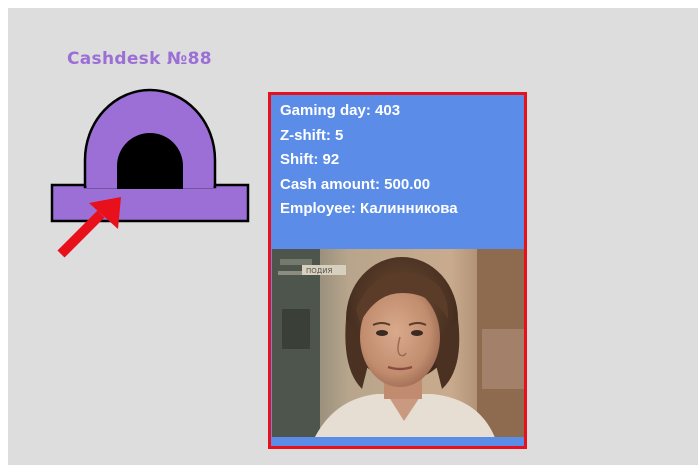 This screenshot has height=465, width=698. I want to click on camera-label: ПОДИЯ, so click(319, 271).